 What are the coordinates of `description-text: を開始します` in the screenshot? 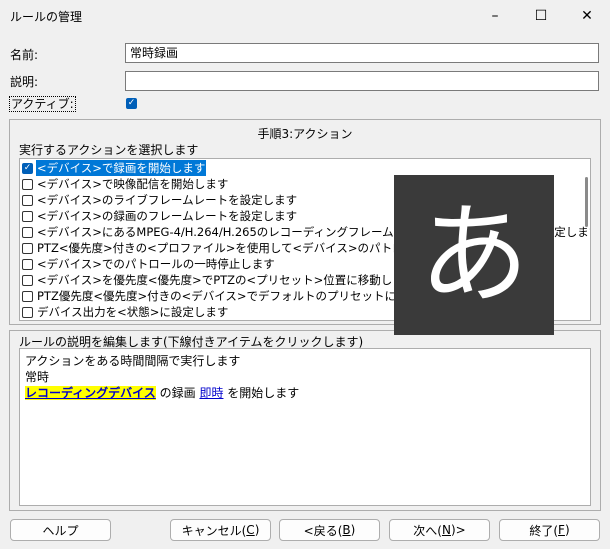 It's located at (261, 393).